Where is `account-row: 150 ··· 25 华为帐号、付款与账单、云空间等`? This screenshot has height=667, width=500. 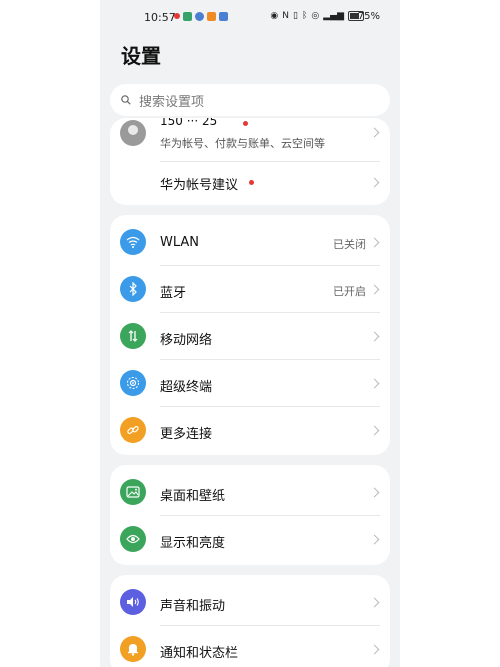
account-row: 150 ··· 25 华为帐号、付款与账单、云空间等 is located at coordinates (250, 139).